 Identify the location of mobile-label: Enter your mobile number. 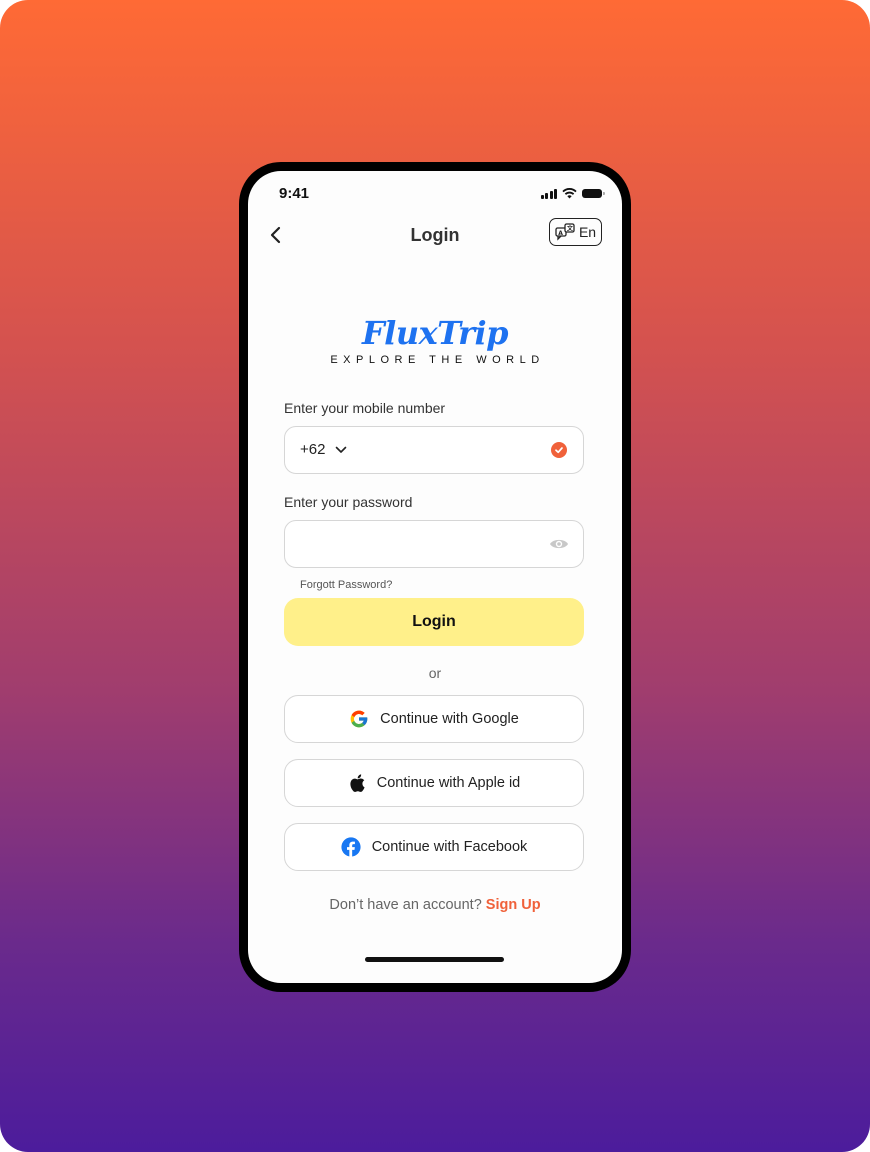
(365, 408).